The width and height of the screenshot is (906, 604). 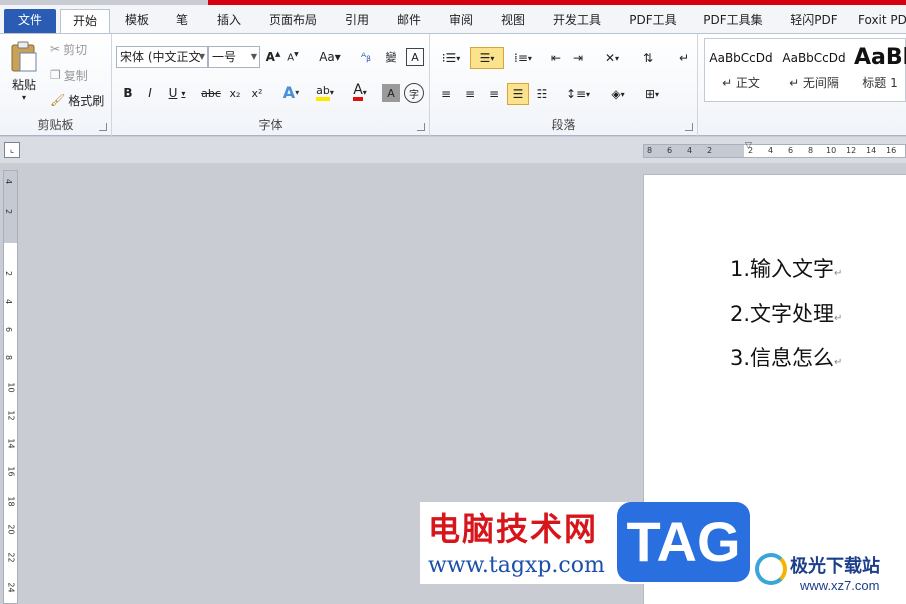 I want to click on cut-label: 剪切, so click(x=75, y=49).